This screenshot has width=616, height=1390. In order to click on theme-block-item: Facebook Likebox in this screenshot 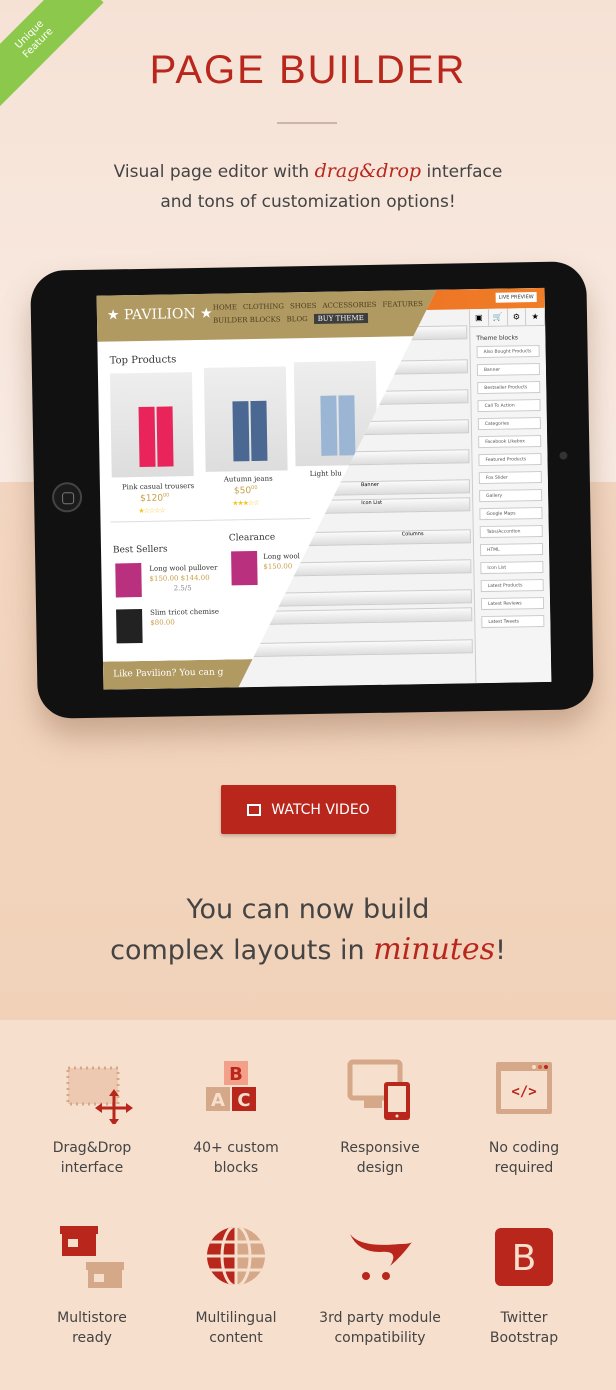, I will do `click(509, 441)`.